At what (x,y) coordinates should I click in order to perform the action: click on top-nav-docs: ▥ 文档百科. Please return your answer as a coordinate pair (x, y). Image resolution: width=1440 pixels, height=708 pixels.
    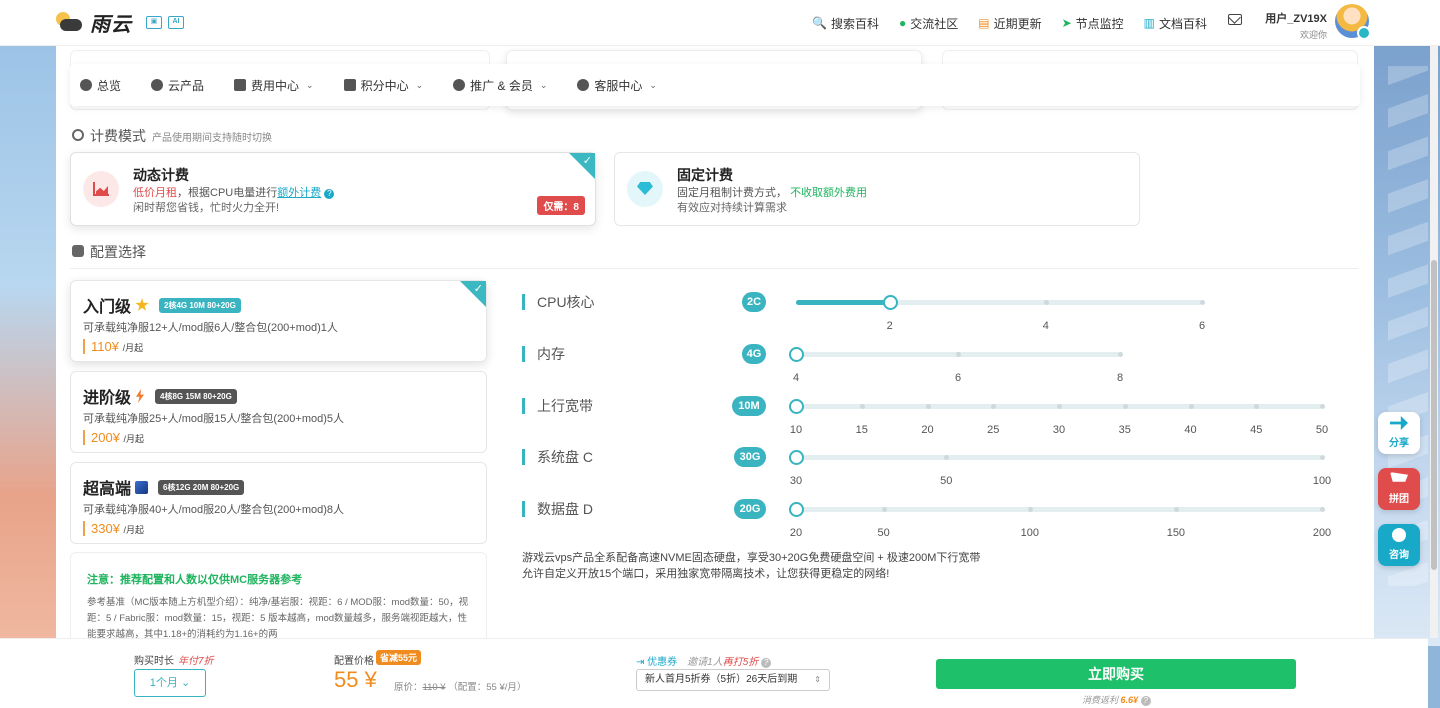
    Looking at the image, I should click on (1175, 23).